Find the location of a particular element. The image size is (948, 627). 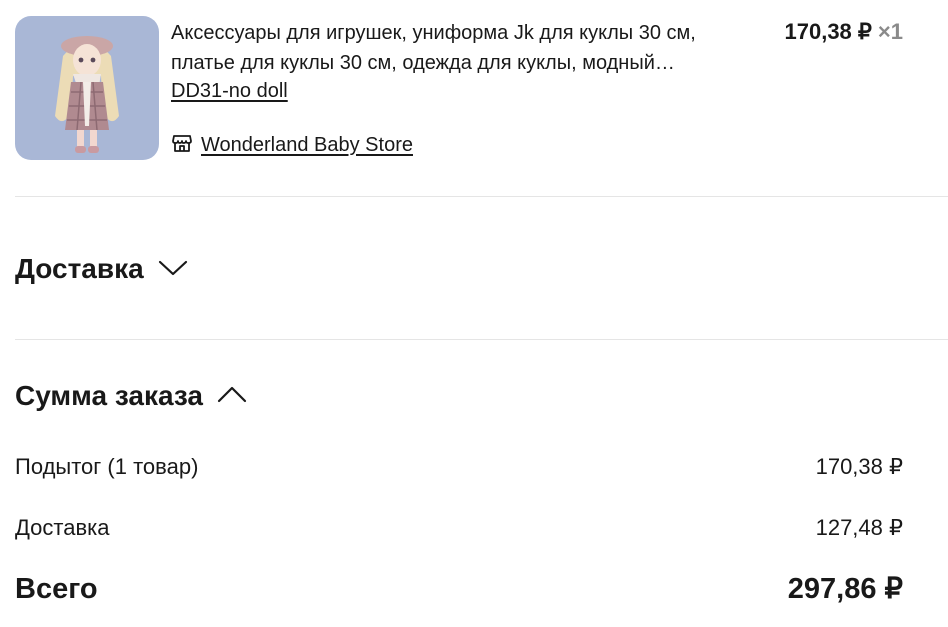

delivery-cost-value: 127,48 ₽ is located at coordinates (859, 527).